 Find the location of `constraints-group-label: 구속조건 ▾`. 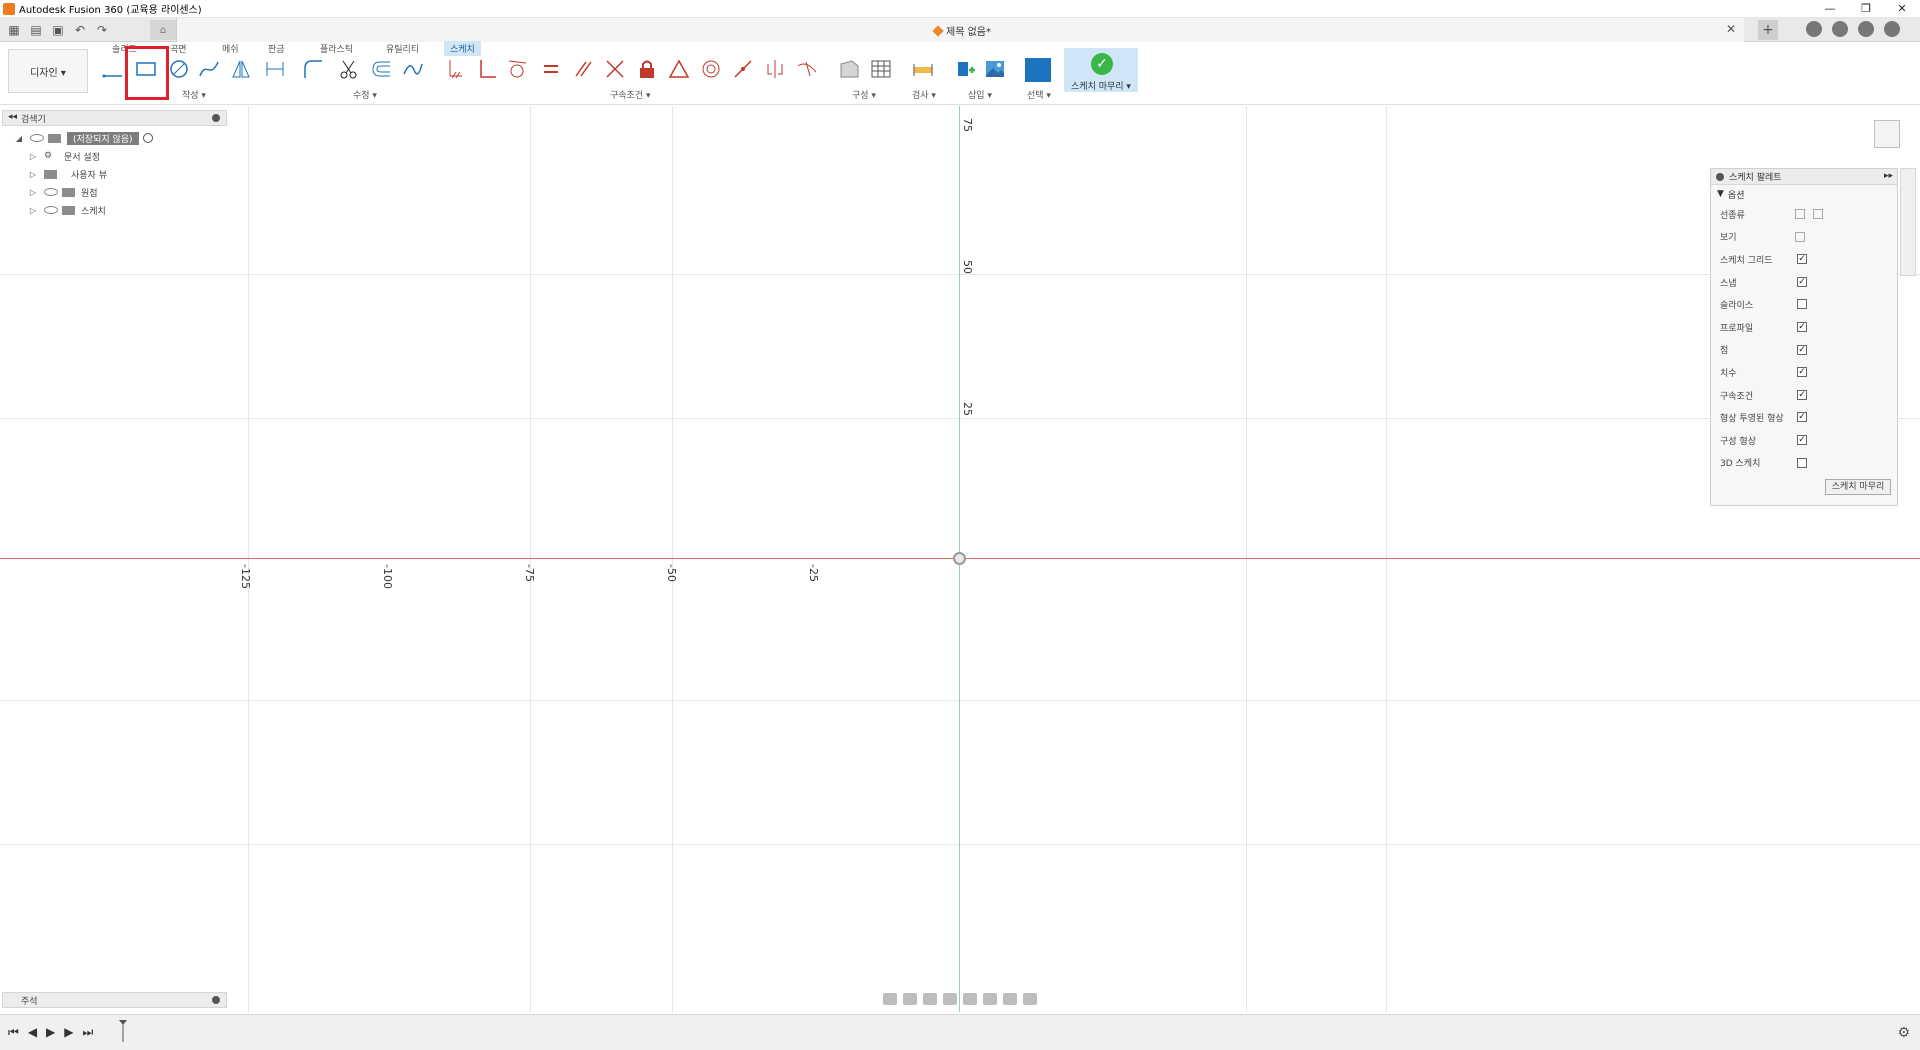

constraints-group-label: 구속조건 ▾ is located at coordinates (630, 94).